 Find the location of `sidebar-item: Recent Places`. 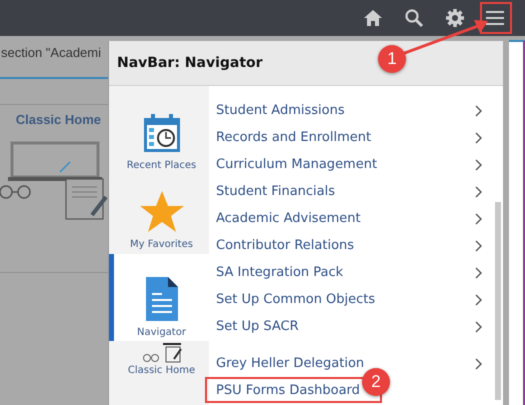

sidebar-item: Recent Places is located at coordinates (159, 134).